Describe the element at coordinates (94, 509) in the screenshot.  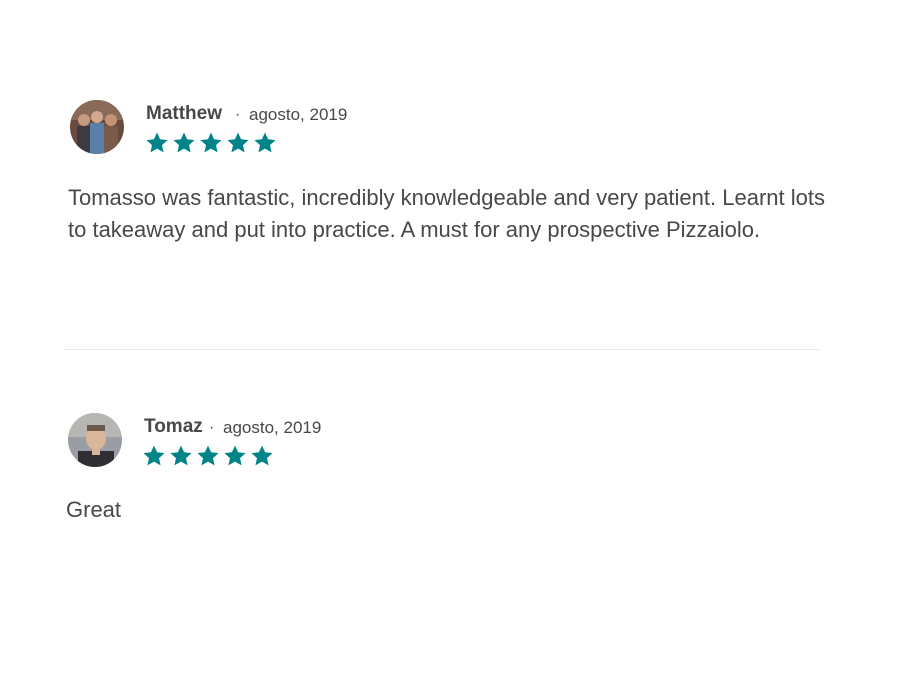
I see `review-text: Great` at that location.